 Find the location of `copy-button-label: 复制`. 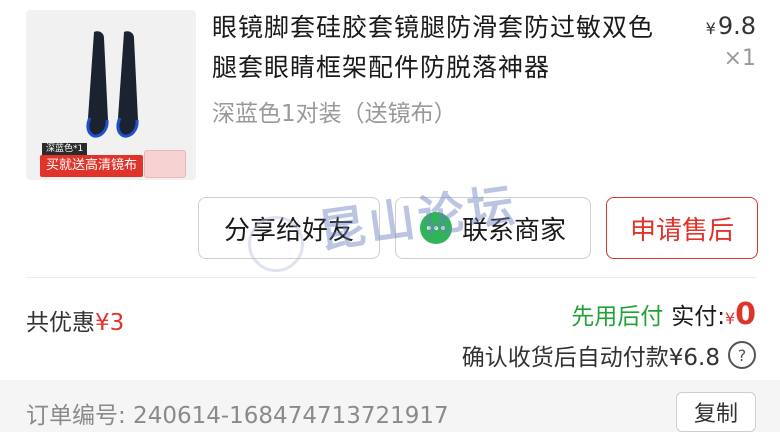

copy-button-label: 复制 is located at coordinates (715, 414).